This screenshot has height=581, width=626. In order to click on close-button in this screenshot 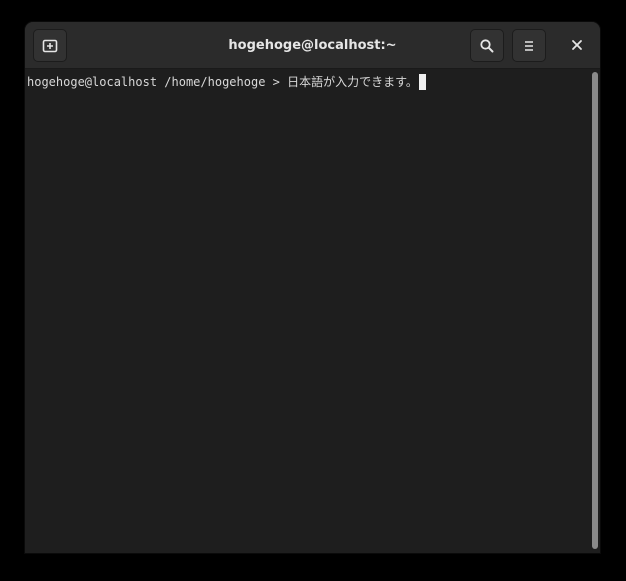, I will do `click(577, 45)`.